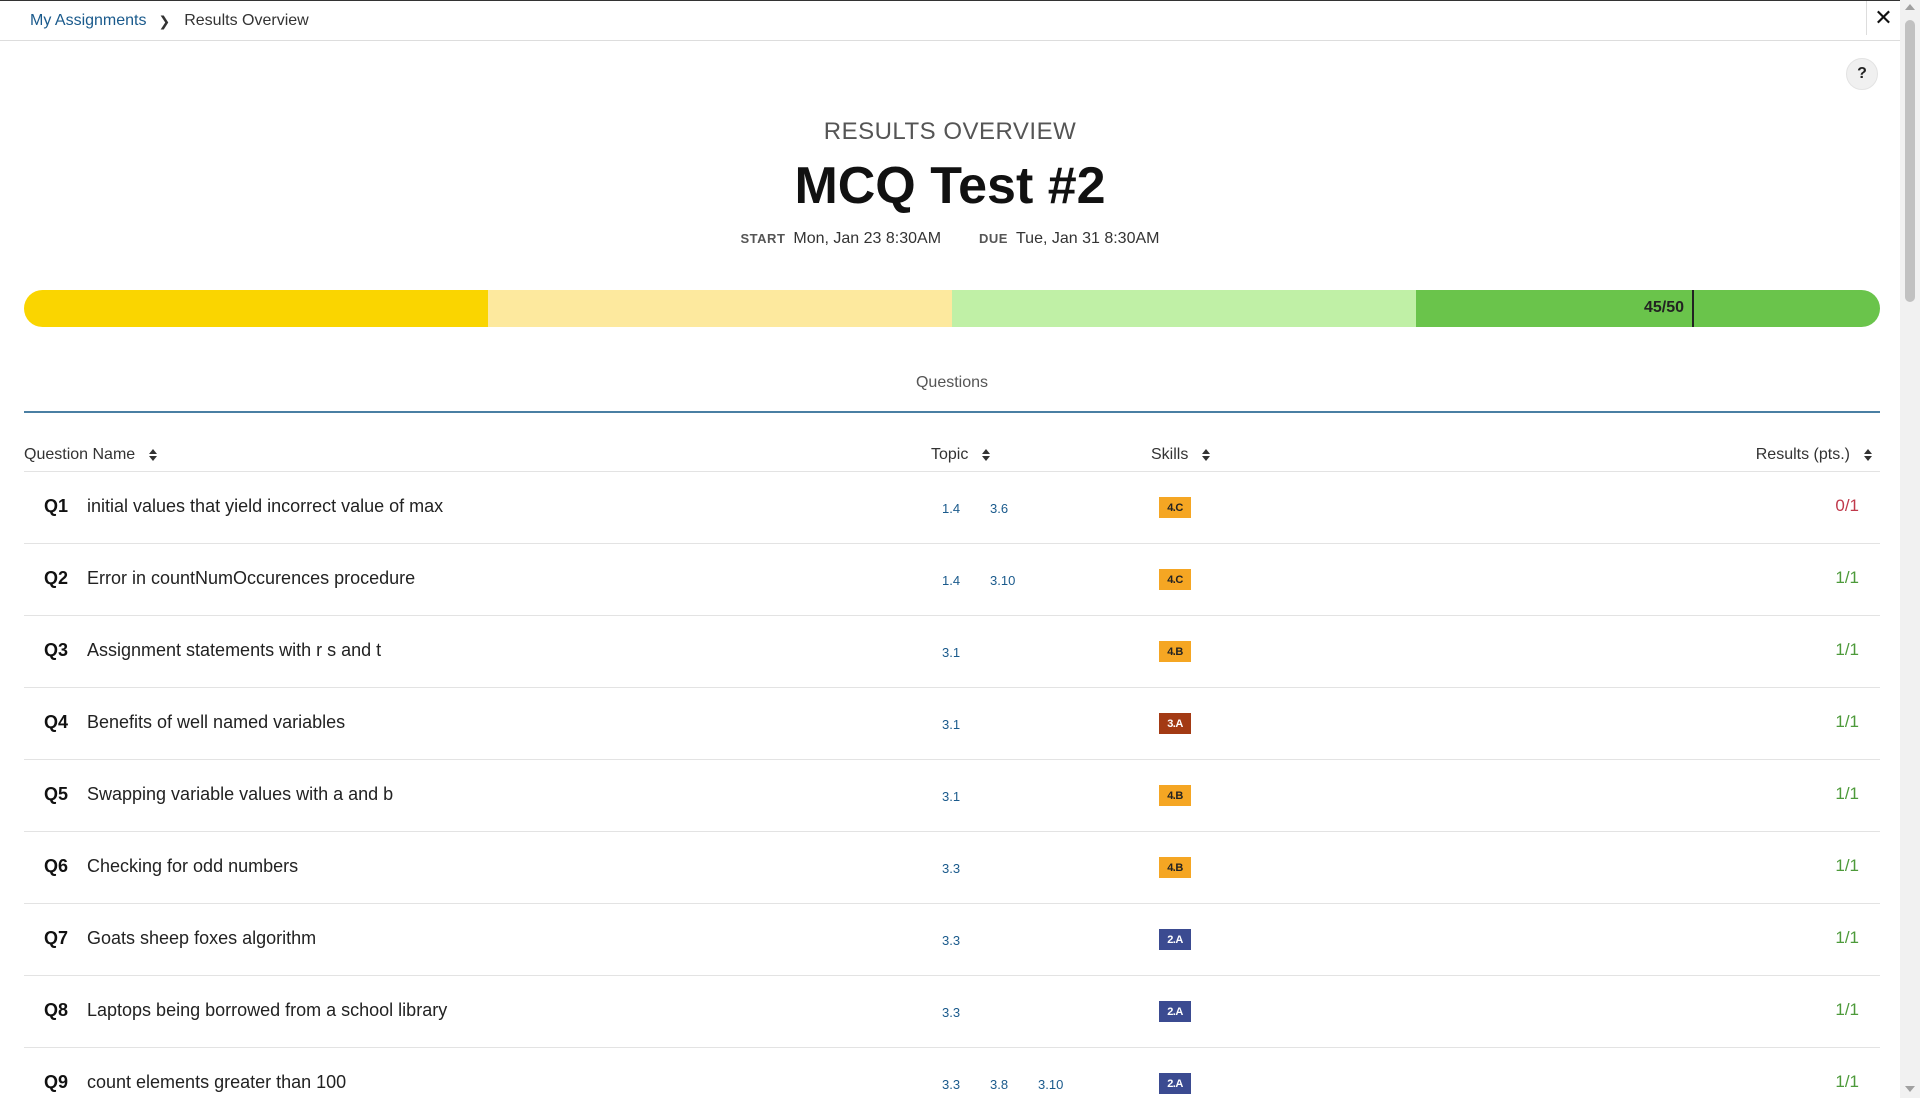  I want to click on score-label: 45/50, so click(1663, 307).